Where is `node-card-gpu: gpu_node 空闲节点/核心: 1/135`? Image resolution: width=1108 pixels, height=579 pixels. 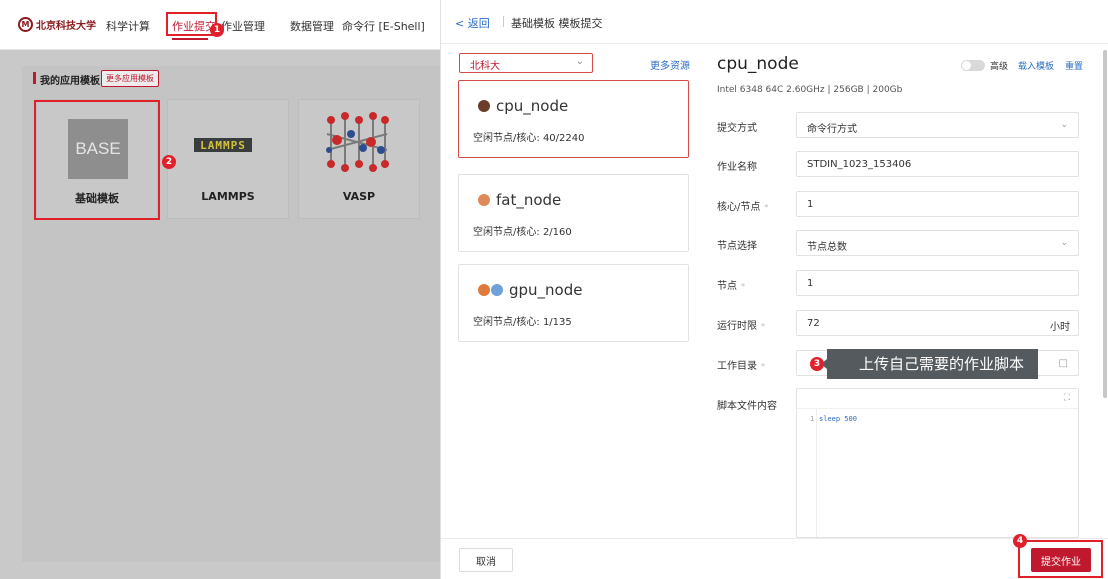
node-card-gpu: gpu_node 空闲节点/核心: 1/135 is located at coordinates (573, 303).